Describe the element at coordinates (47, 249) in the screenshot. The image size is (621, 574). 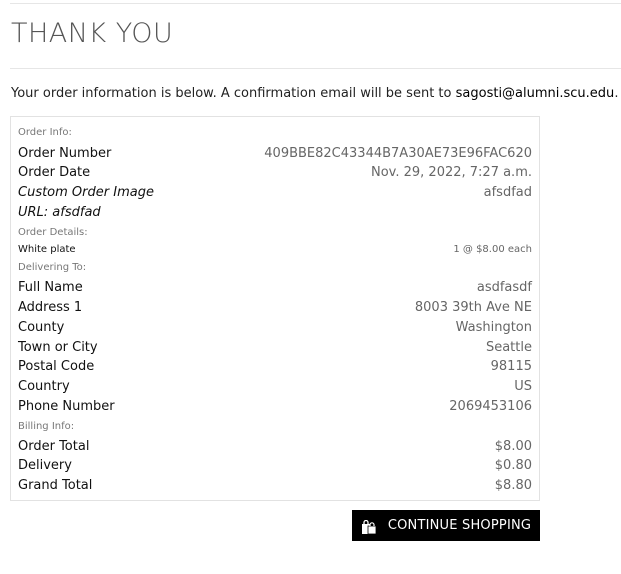
I see `line-item-label: White plate` at that location.